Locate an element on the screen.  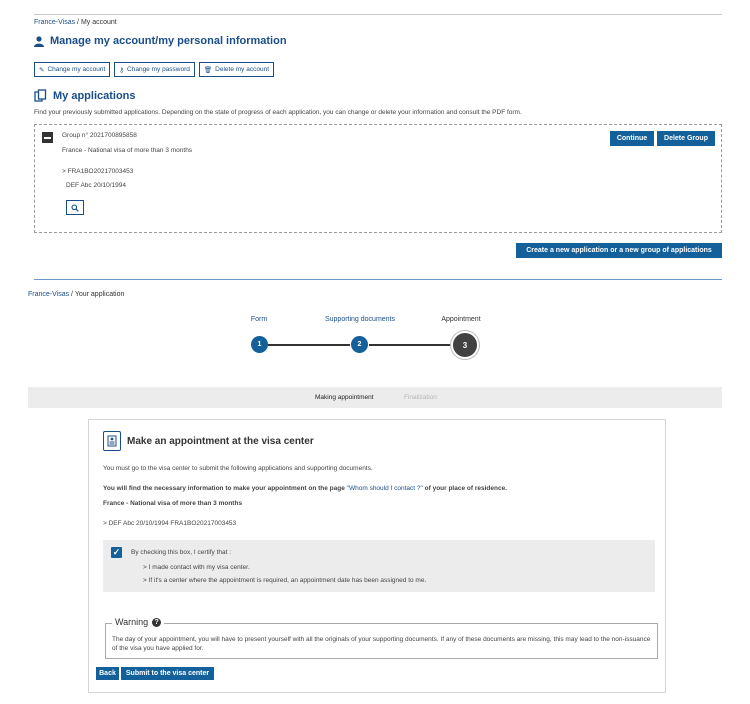
applicant-application-line: > DEF Abc 20/10/1994 FRA1BO20217003453 is located at coordinates (170, 523).